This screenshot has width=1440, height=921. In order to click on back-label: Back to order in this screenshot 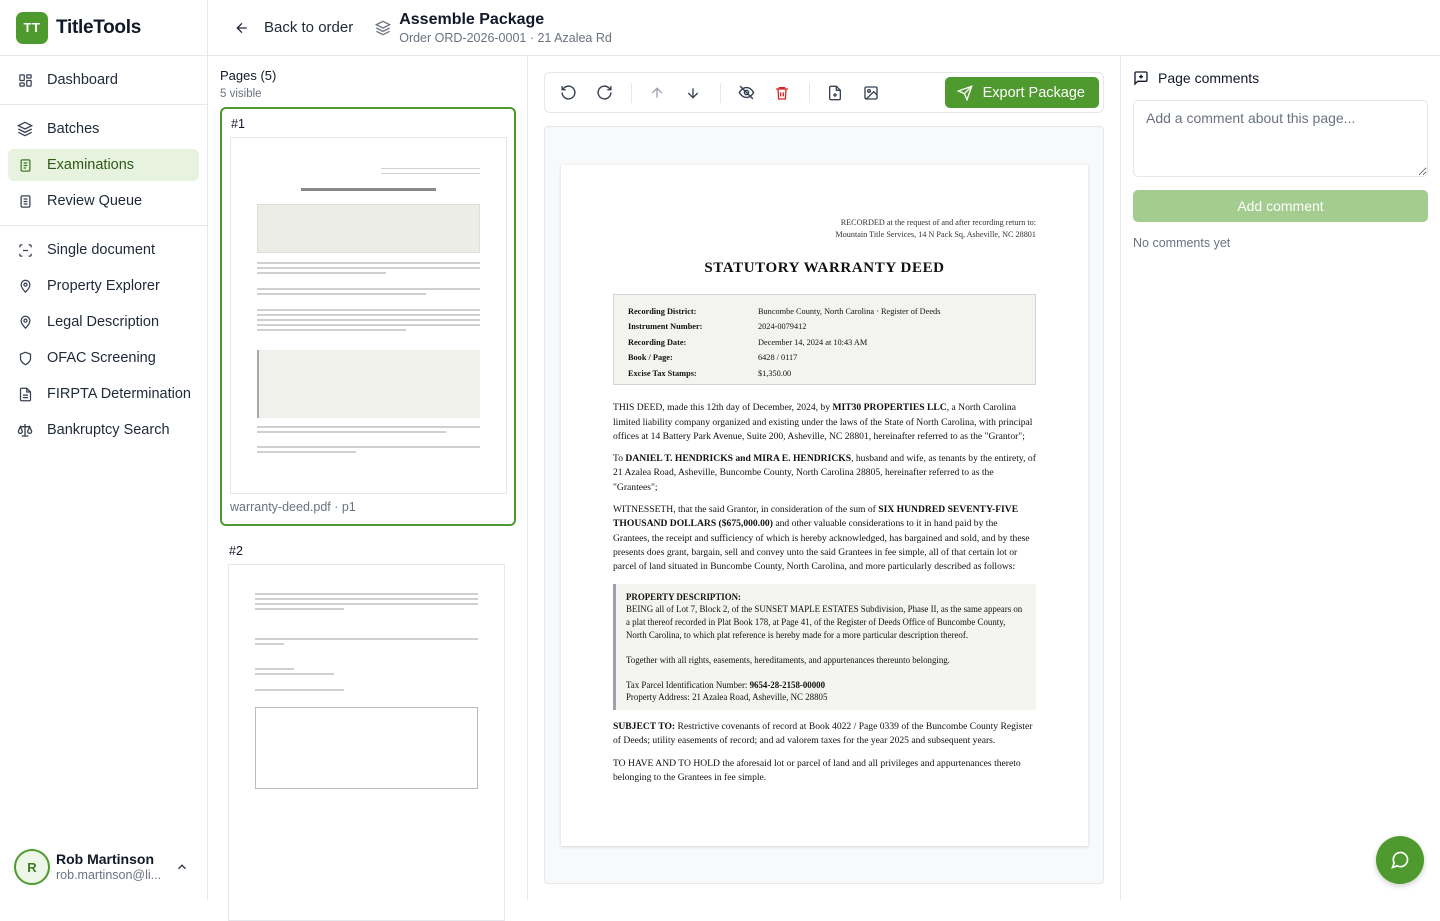, I will do `click(309, 27)`.